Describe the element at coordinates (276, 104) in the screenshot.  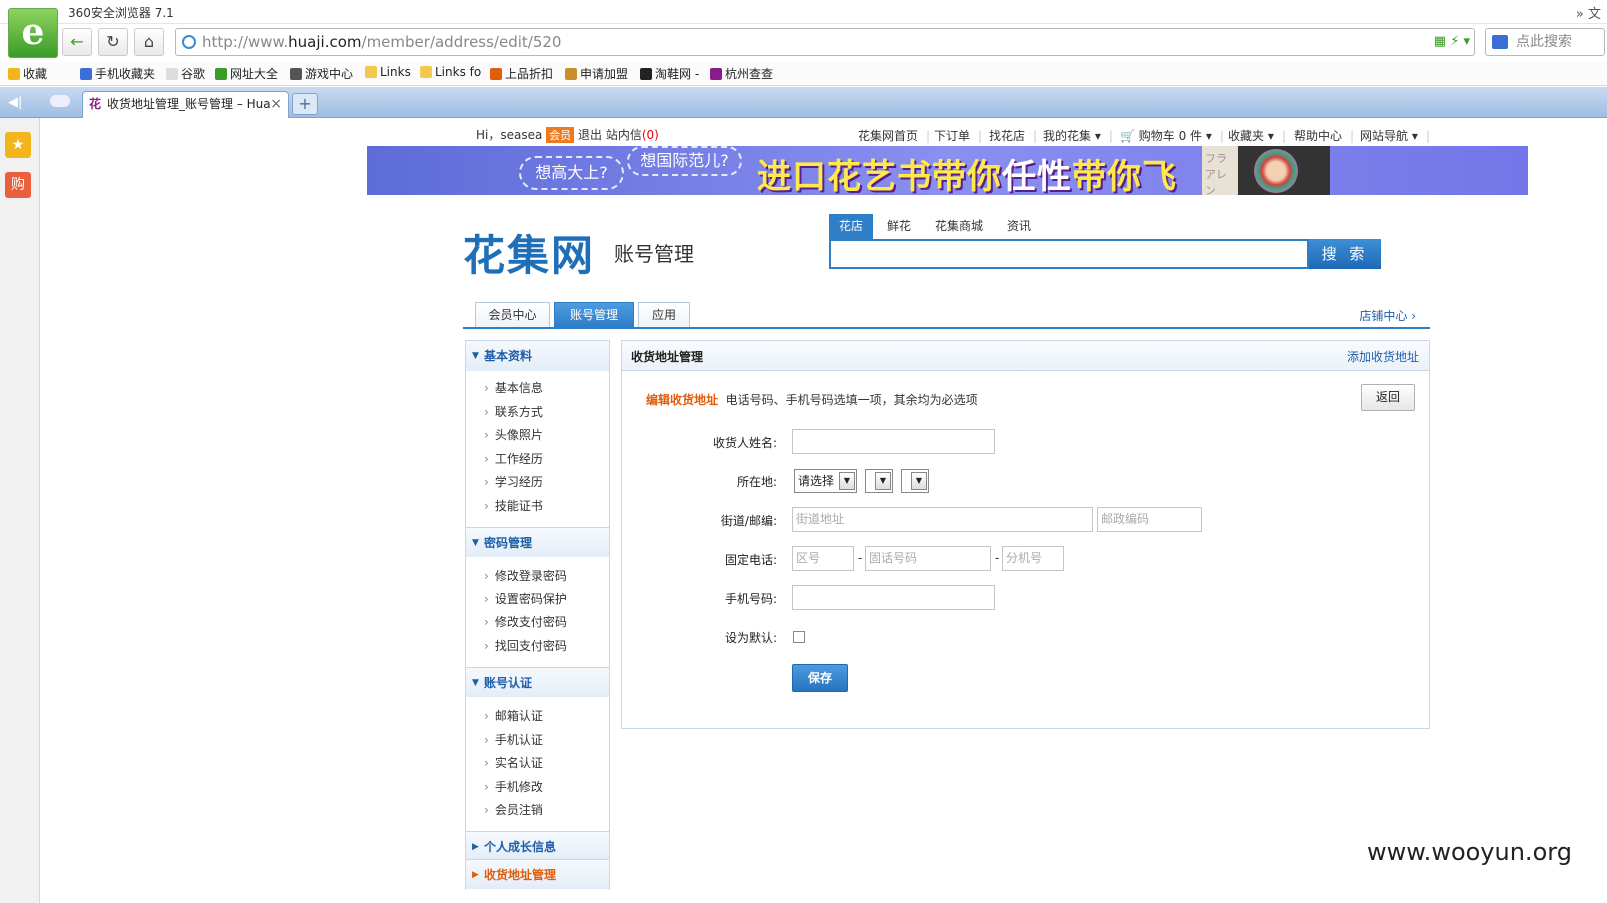
I see `tab-close-icon: ×` at that location.